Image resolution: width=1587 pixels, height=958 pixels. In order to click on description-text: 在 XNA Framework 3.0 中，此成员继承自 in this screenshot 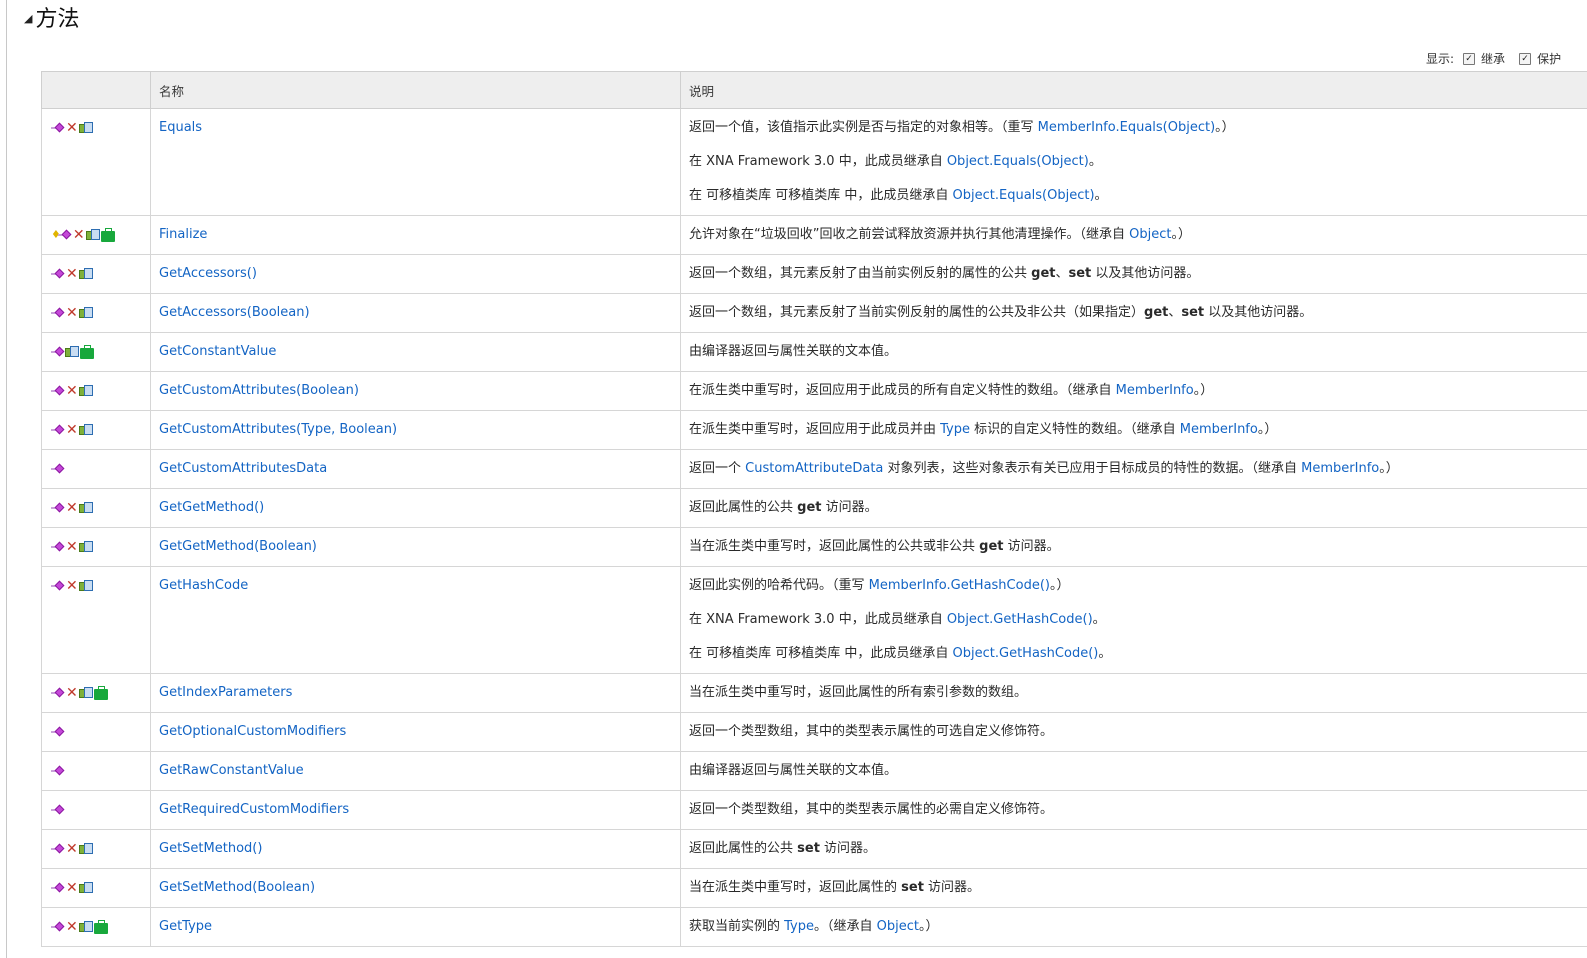, I will do `click(818, 619)`.